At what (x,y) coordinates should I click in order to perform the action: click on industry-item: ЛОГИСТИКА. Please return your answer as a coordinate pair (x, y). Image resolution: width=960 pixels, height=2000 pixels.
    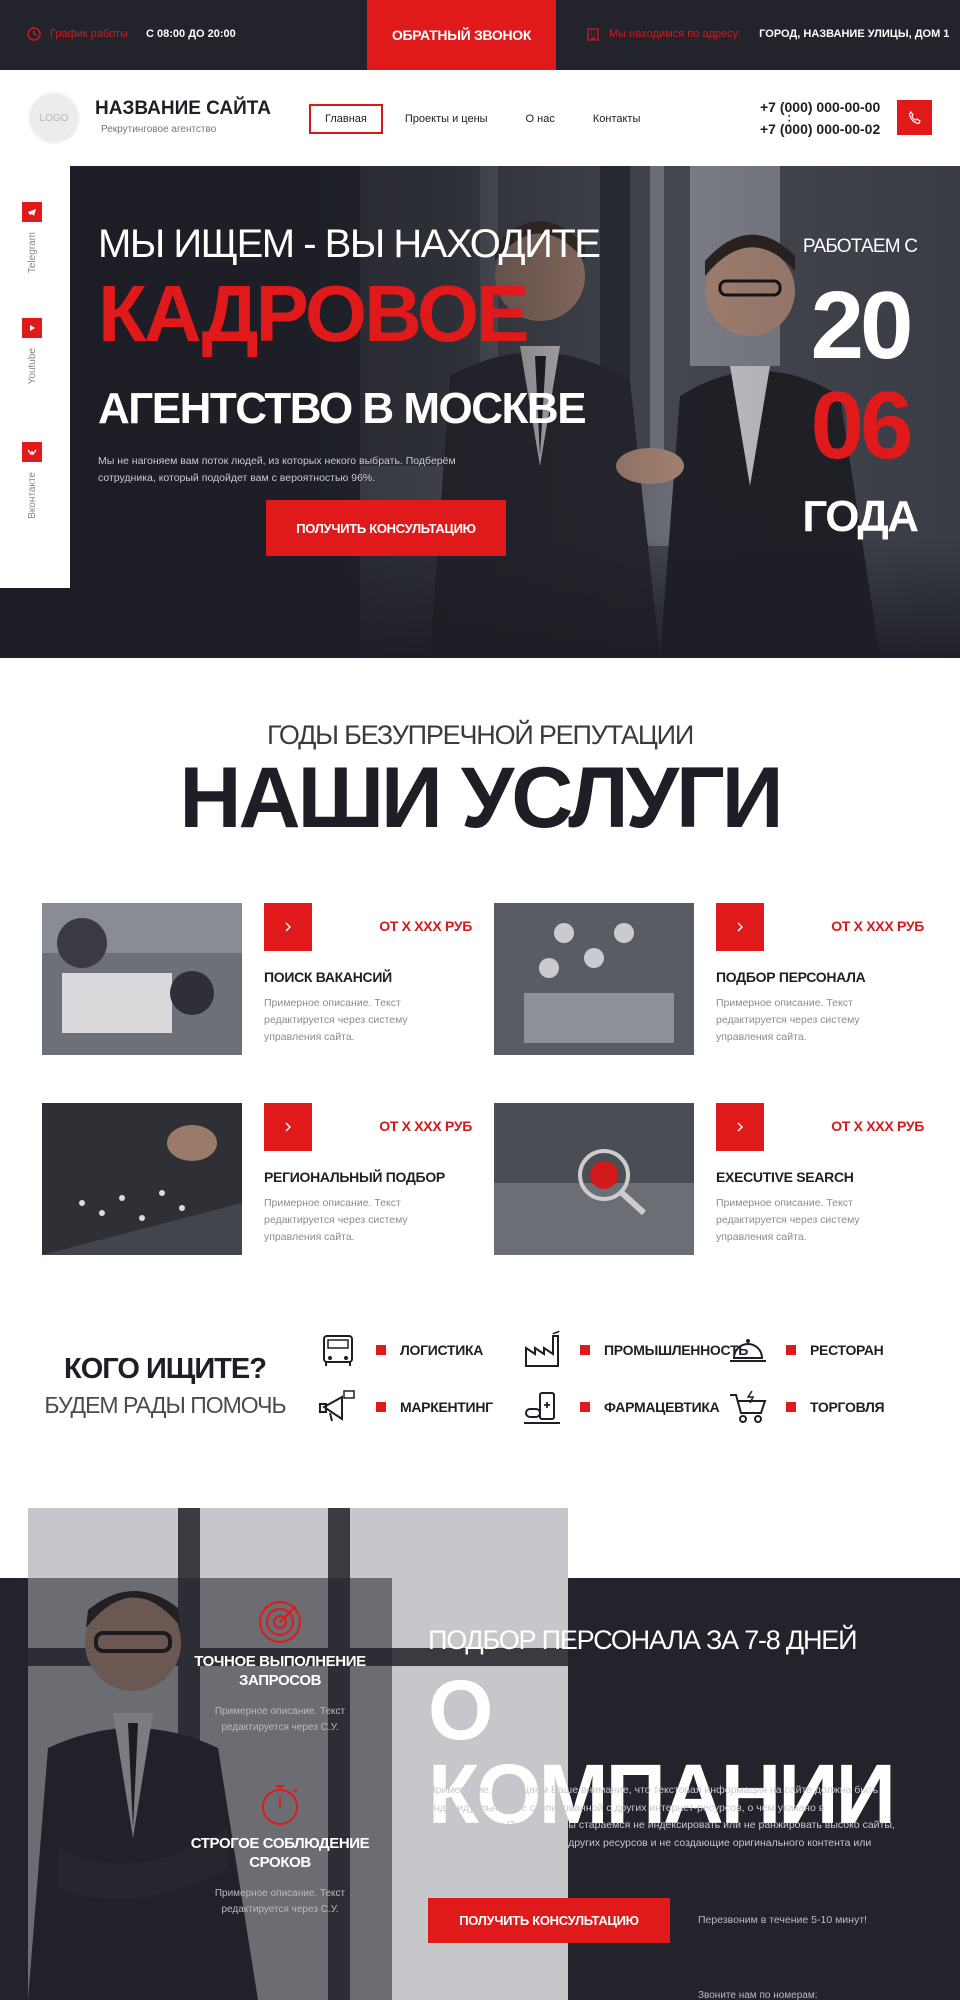
    Looking at the image, I should click on (399, 1350).